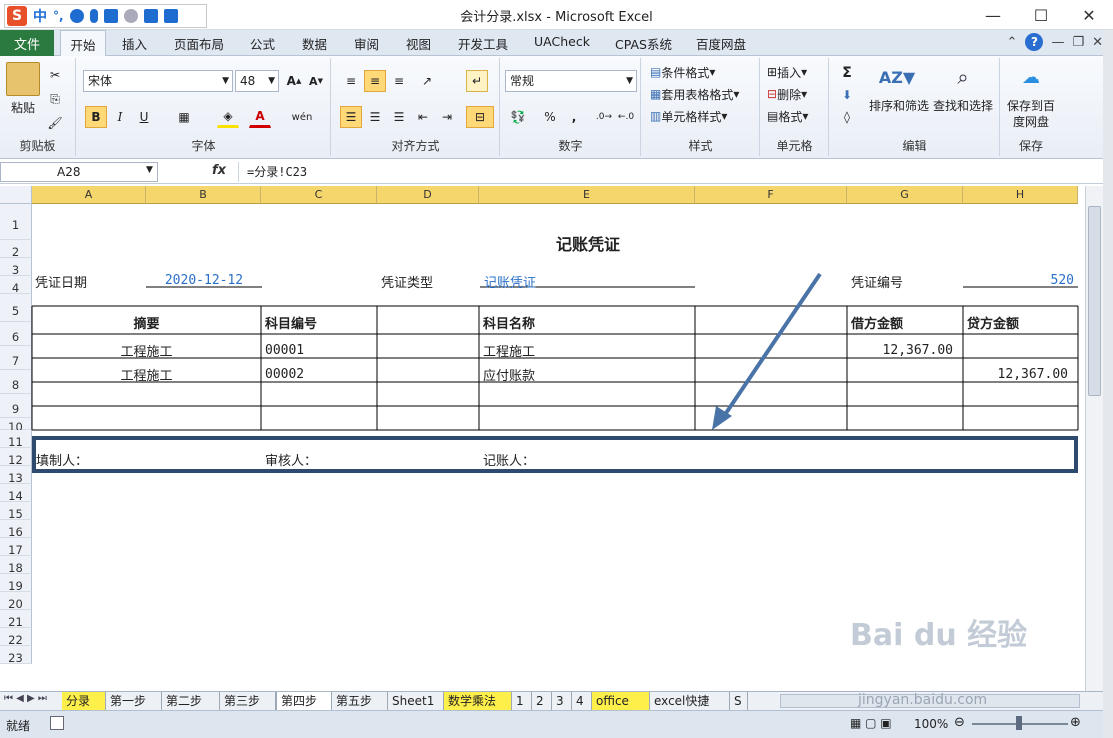  Describe the element at coordinates (418, 43) in the screenshot. I see `tab-view: 视图` at that location.